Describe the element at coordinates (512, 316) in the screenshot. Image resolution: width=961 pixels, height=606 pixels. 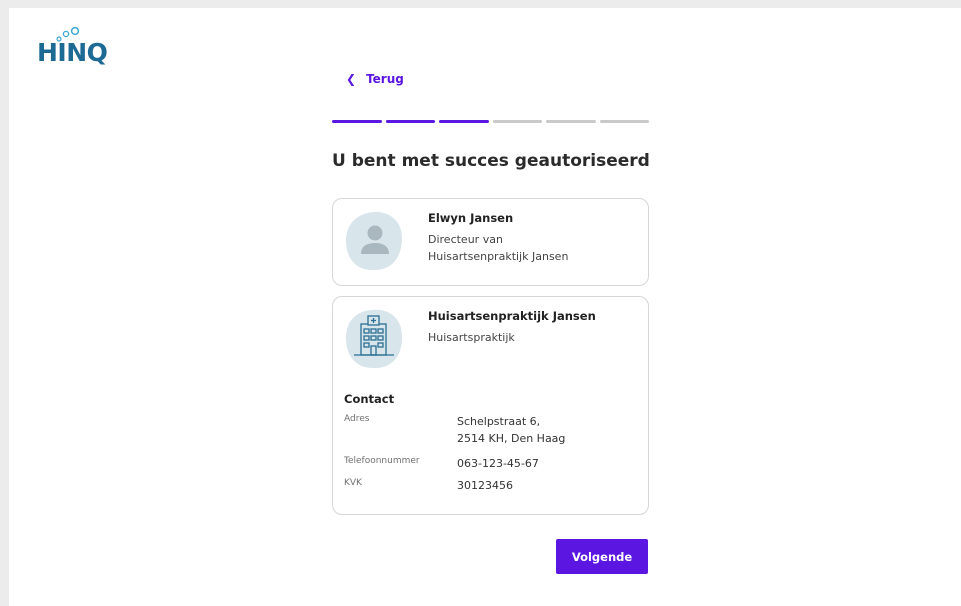
I see `organization-name: Huisartsenpraktijk Jansen` at that location.